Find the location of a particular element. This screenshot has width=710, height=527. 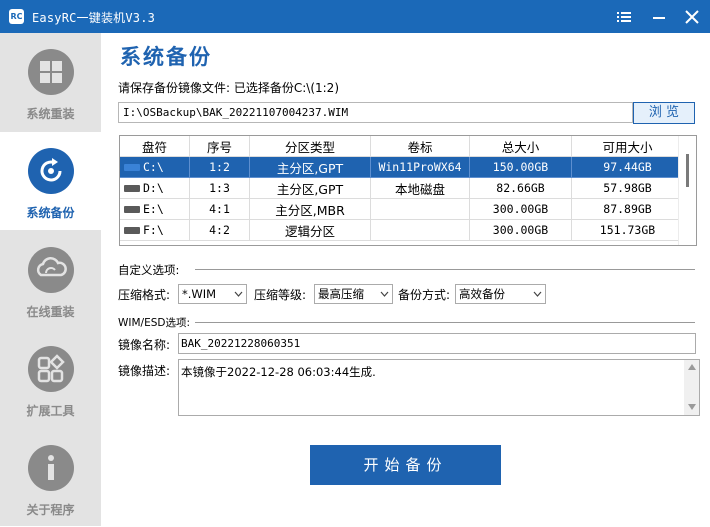

sidebar-item-label: 系统重装 is located at coordinates (50, 114).